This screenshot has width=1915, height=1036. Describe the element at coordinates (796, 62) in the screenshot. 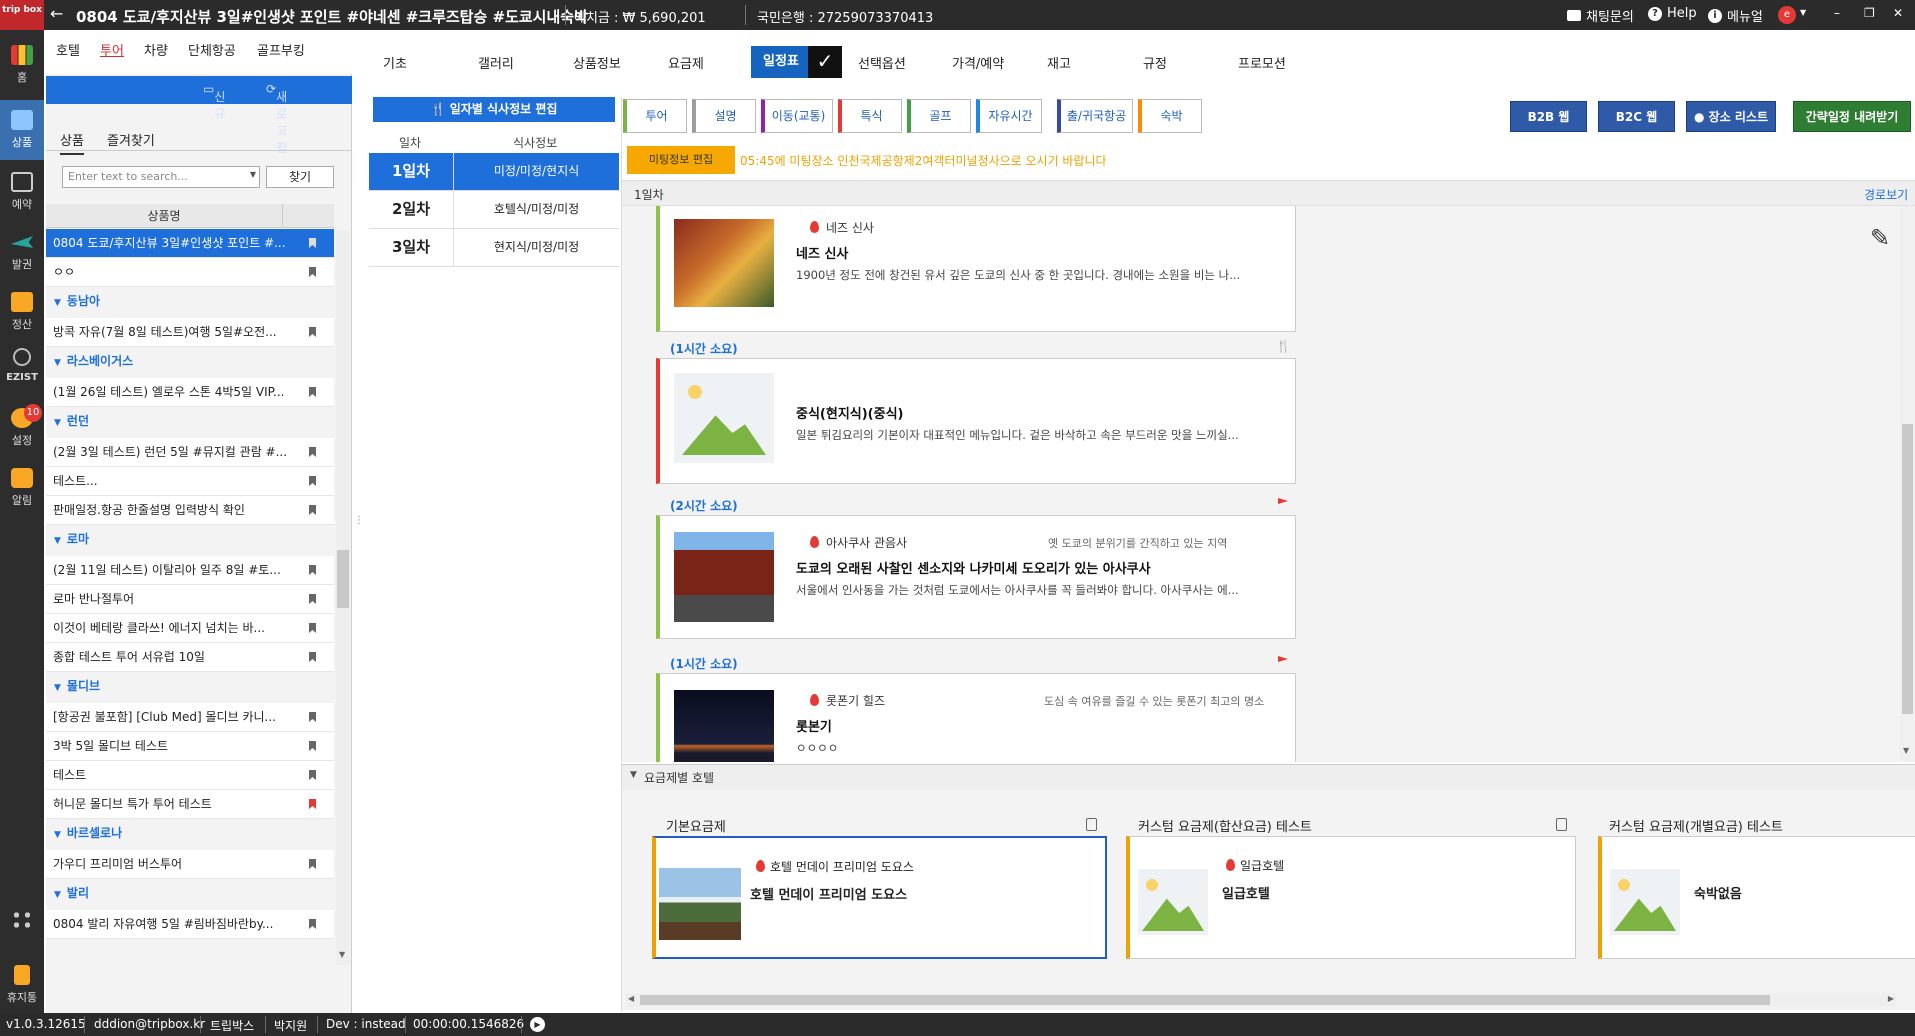

I see `tab-schedule: 일정표 ✓` at that location.